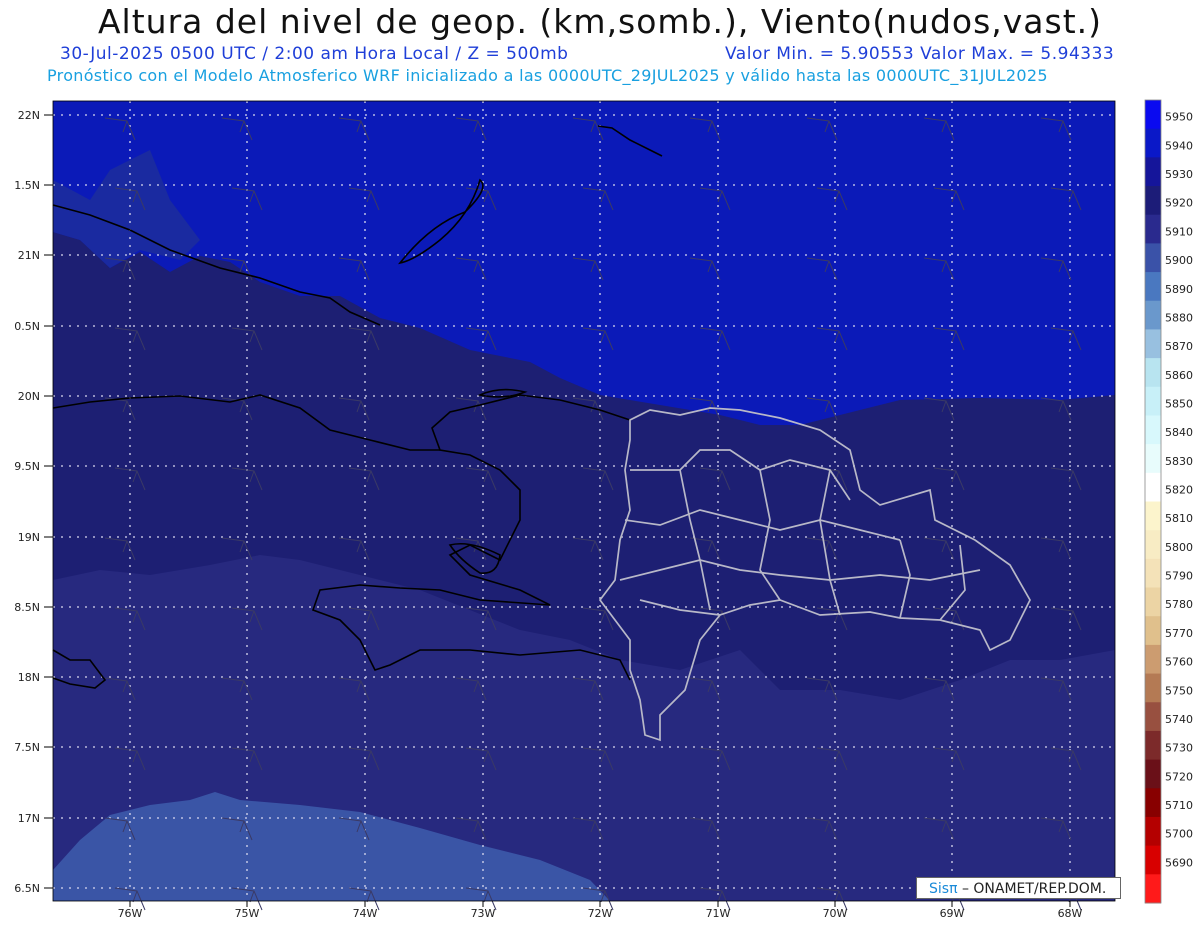 This screenshot has height=927, width=1200. Describe the element at coordinates (1179, 404) in the screenshot. I see `colorbar-label: 5850` at that location.